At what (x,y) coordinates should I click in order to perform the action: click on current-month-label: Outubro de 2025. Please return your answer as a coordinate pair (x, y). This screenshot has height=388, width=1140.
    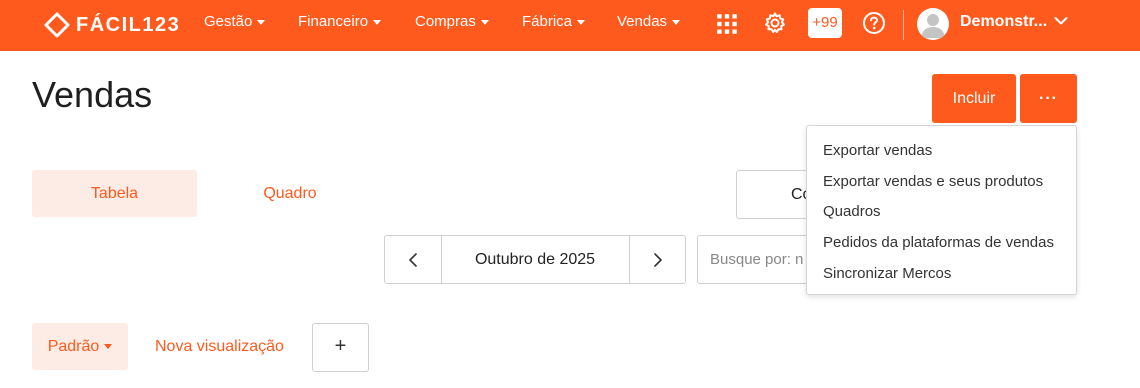
    Looking at the image, I should click on (535, 259).